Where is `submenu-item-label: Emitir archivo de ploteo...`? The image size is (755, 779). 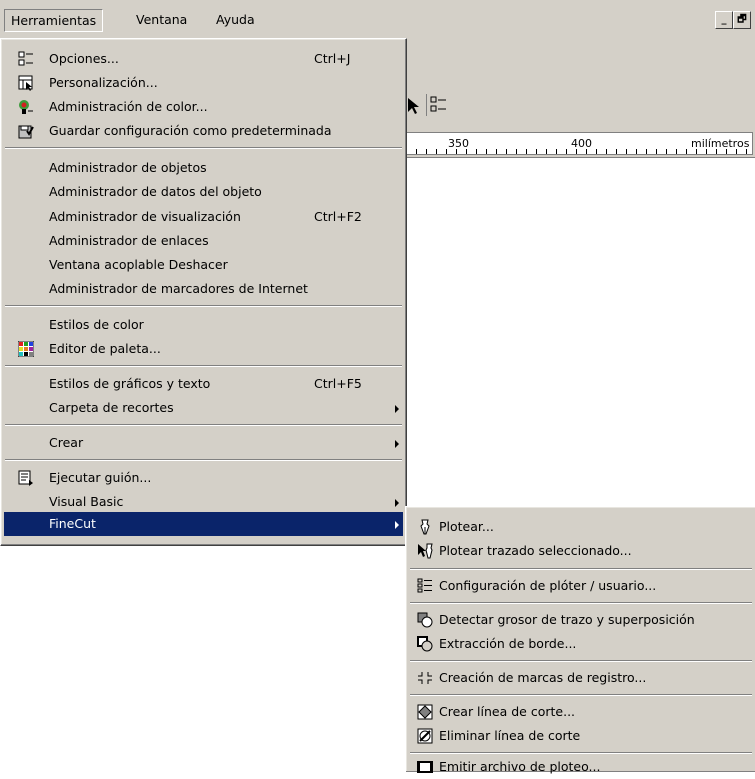
submenu-item-label: Emitir archivo de ploteo... is located at coordinates (520, 766).